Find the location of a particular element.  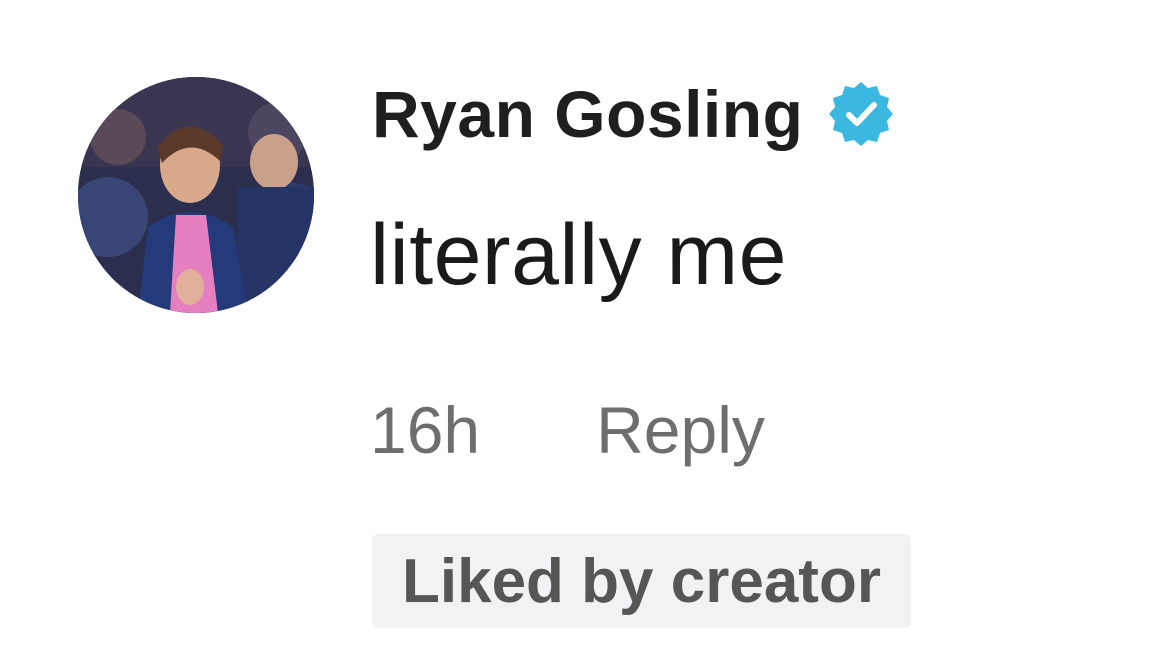

profile-photo is located at coordinates (196, 195).